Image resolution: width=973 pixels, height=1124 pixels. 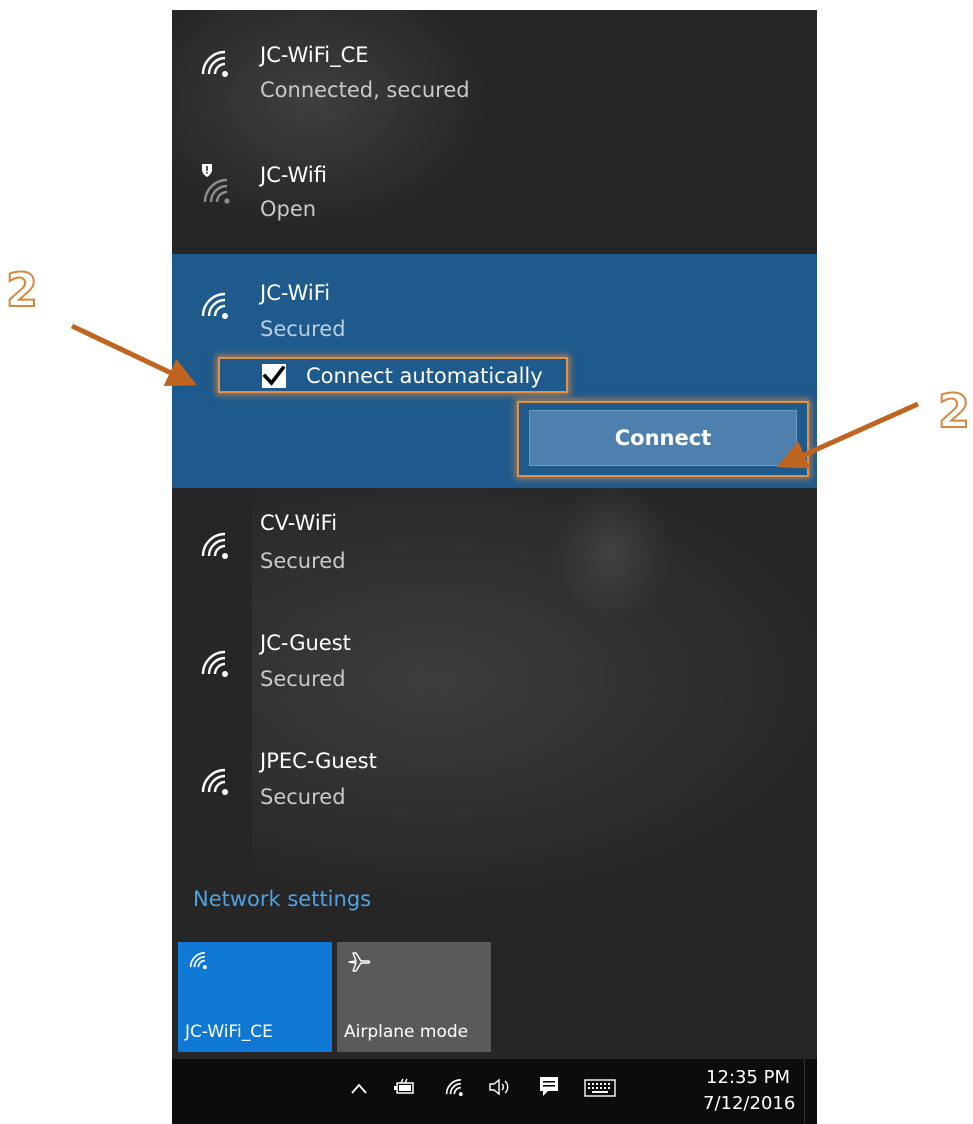 I want to click on arrow-to-checkbox, so click(x=134, y=354).